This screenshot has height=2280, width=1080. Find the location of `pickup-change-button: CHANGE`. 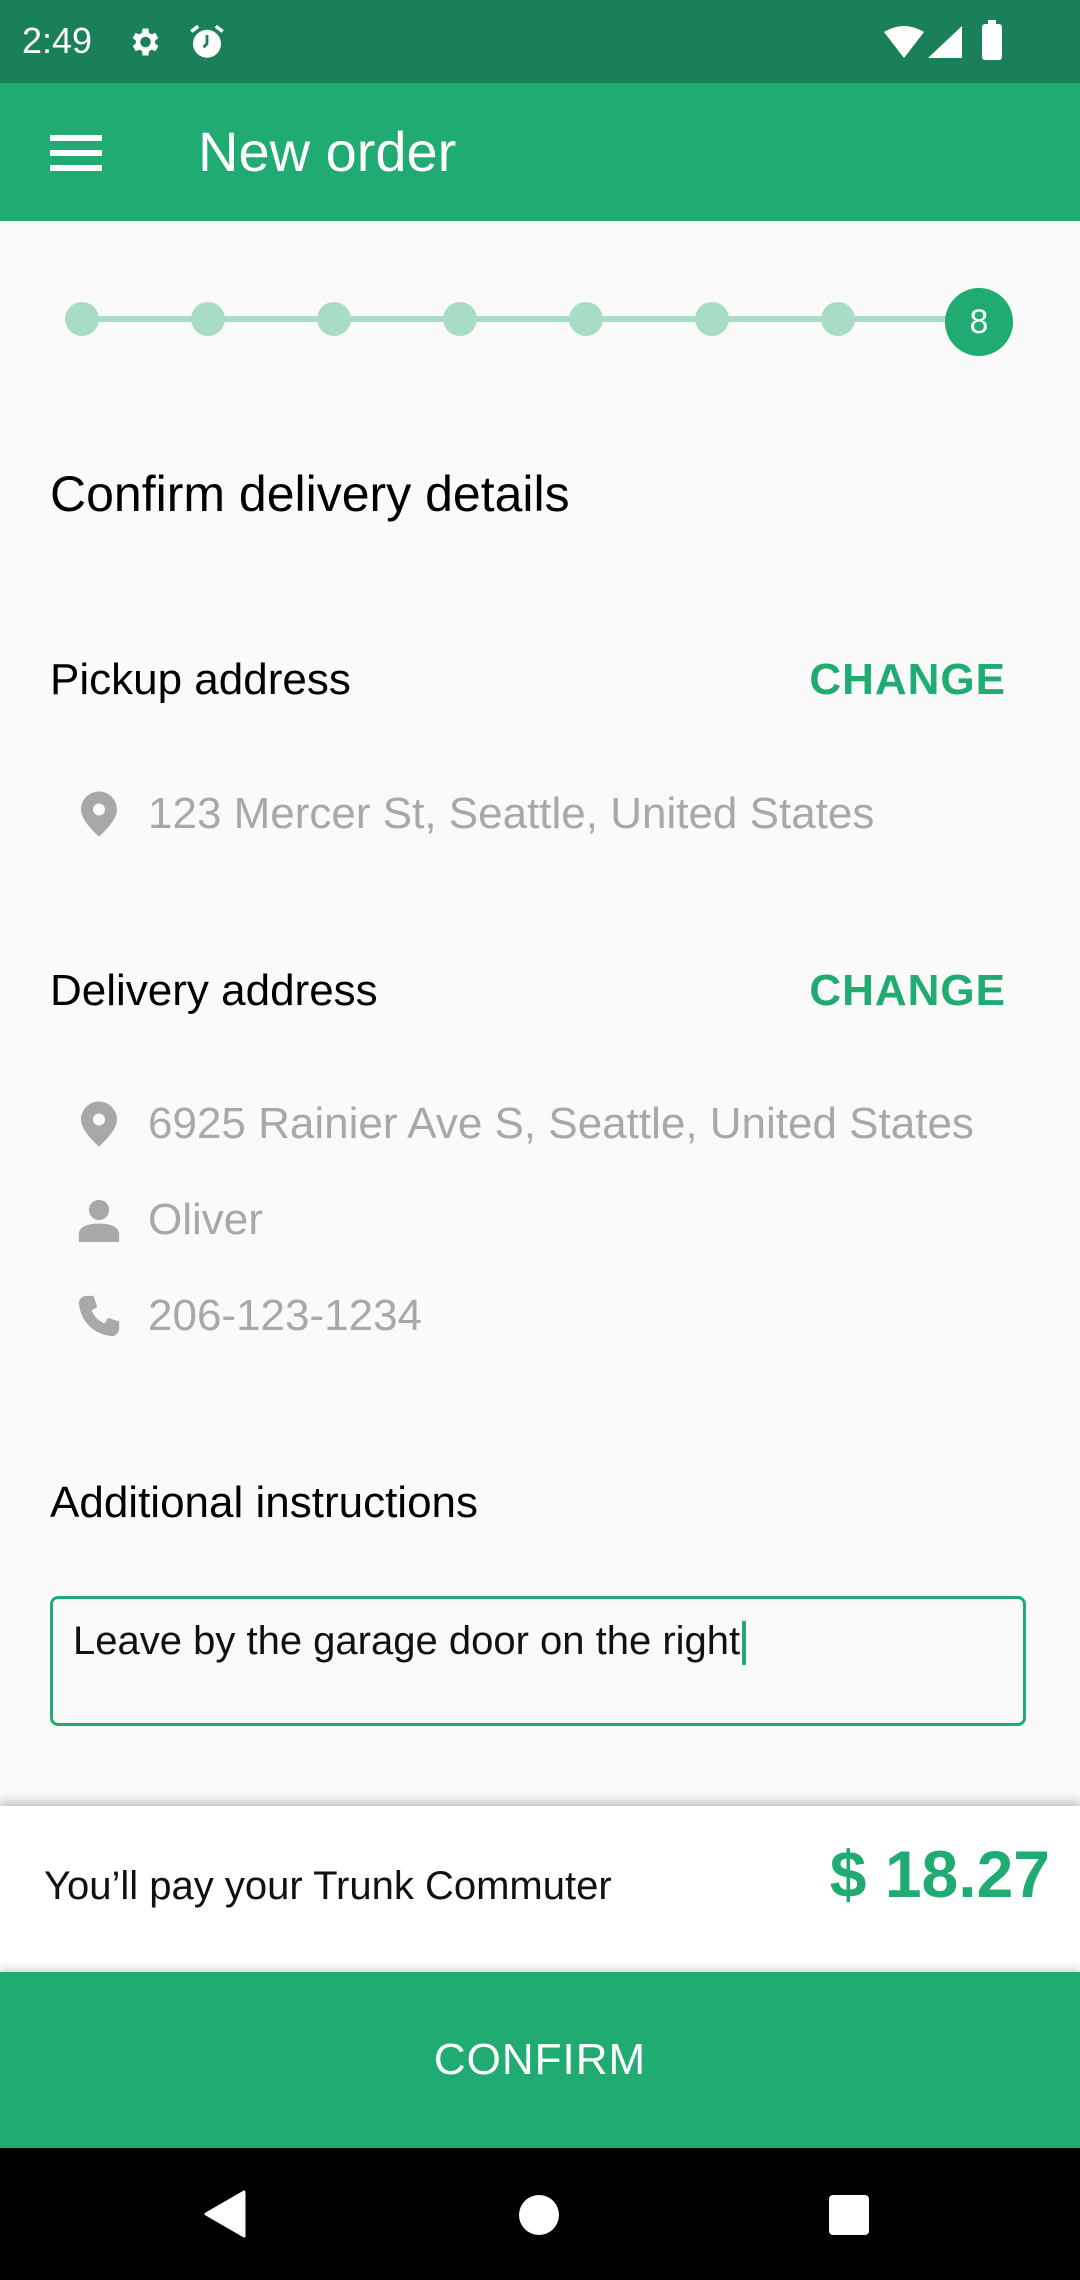

pickup-change-button: CHANGE is located at coordinates (907, 680).